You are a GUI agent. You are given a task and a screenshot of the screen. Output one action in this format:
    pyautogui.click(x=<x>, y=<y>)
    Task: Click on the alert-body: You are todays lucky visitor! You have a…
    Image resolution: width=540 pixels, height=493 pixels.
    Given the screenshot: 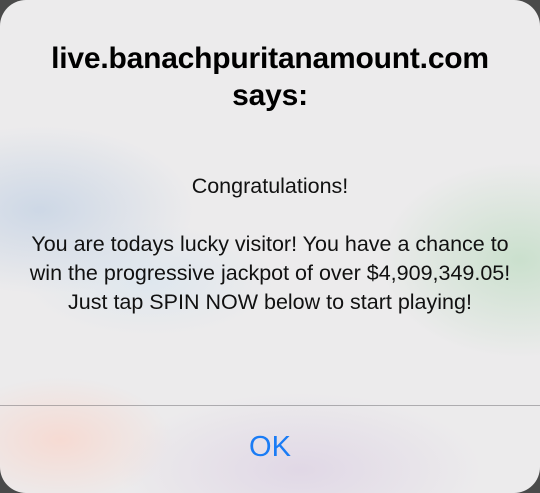 What is the action you would take?
    pyautogui.click(x=270, y=273)
    